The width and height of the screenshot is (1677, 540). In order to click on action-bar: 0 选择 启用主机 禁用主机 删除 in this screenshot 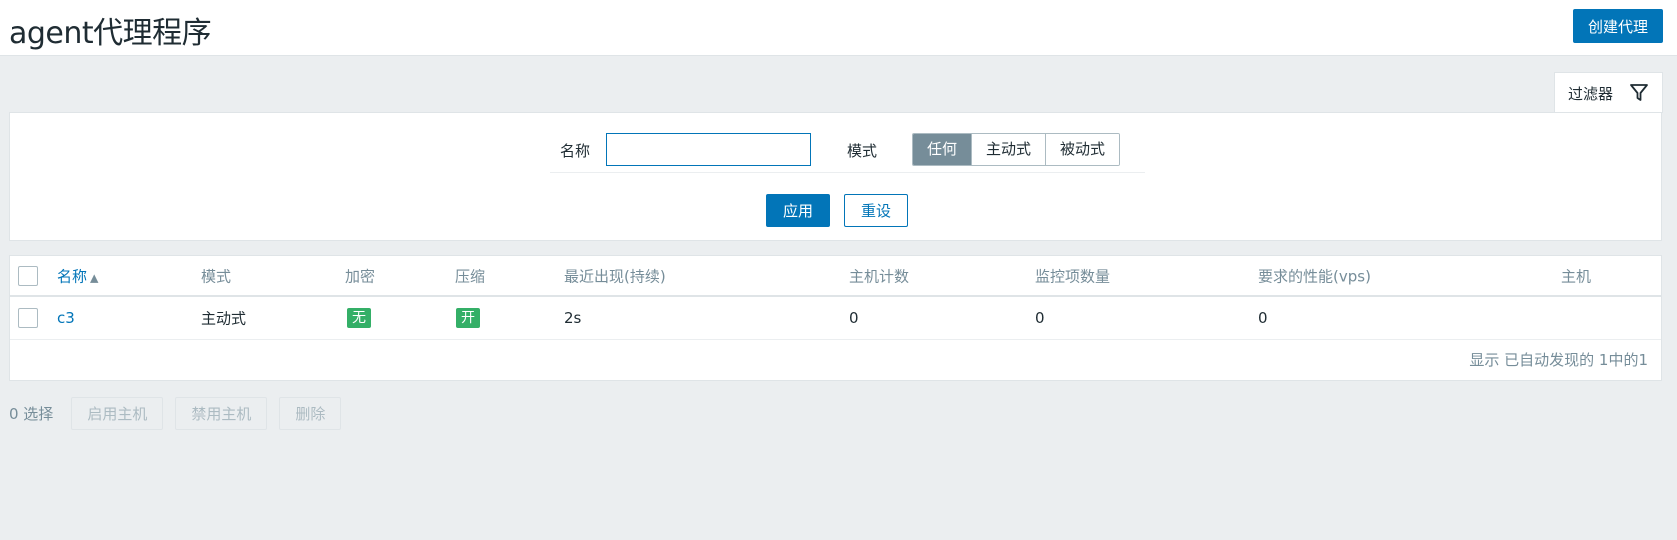, I will do `click(175, 413)`.